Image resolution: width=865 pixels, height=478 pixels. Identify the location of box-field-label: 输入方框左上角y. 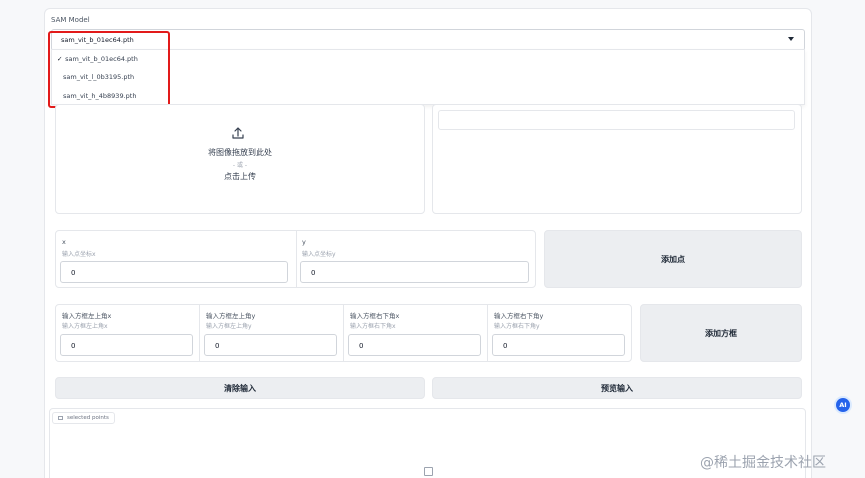
(231, 316).